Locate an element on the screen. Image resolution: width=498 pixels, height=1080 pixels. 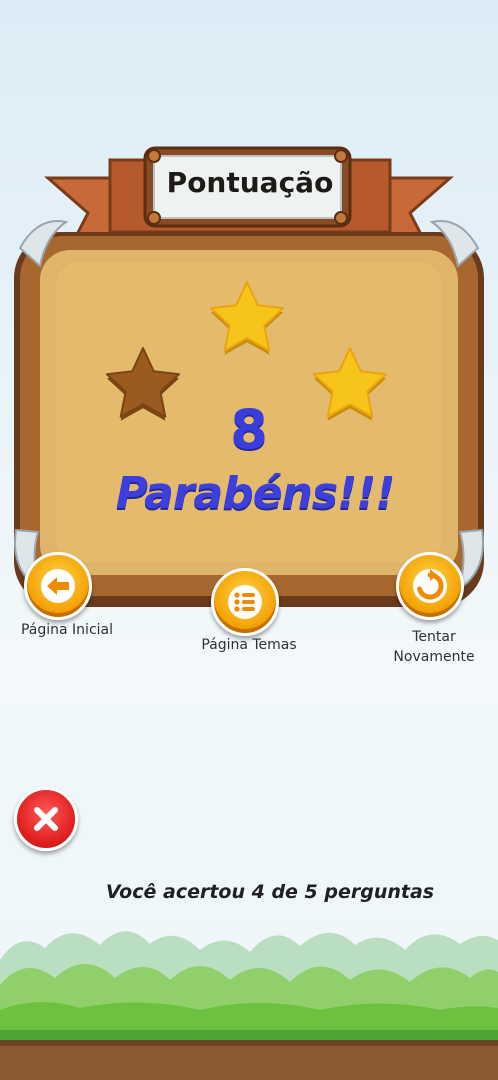
retry-label-line1: Tentar is located at coordinates (434, 637).